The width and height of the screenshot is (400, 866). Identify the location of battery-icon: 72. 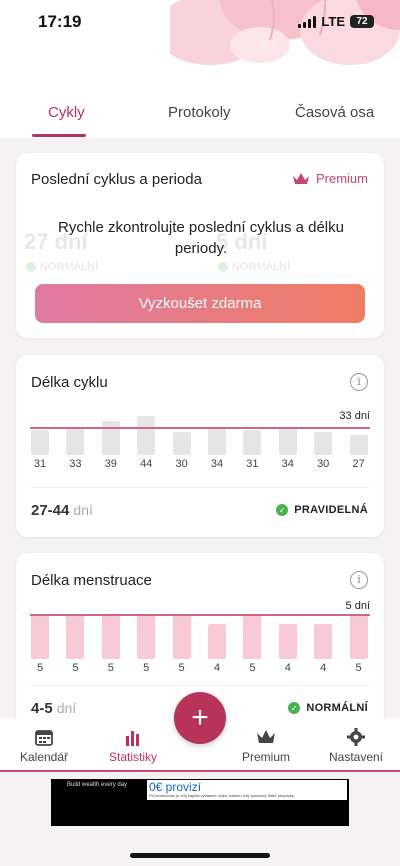
(362, 21).